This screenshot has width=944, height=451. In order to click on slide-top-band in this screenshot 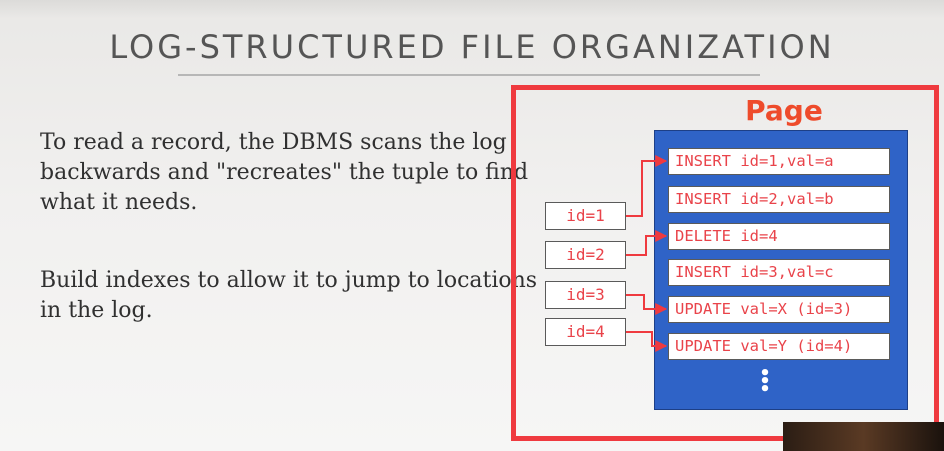, I will do `click(472, 9)`.